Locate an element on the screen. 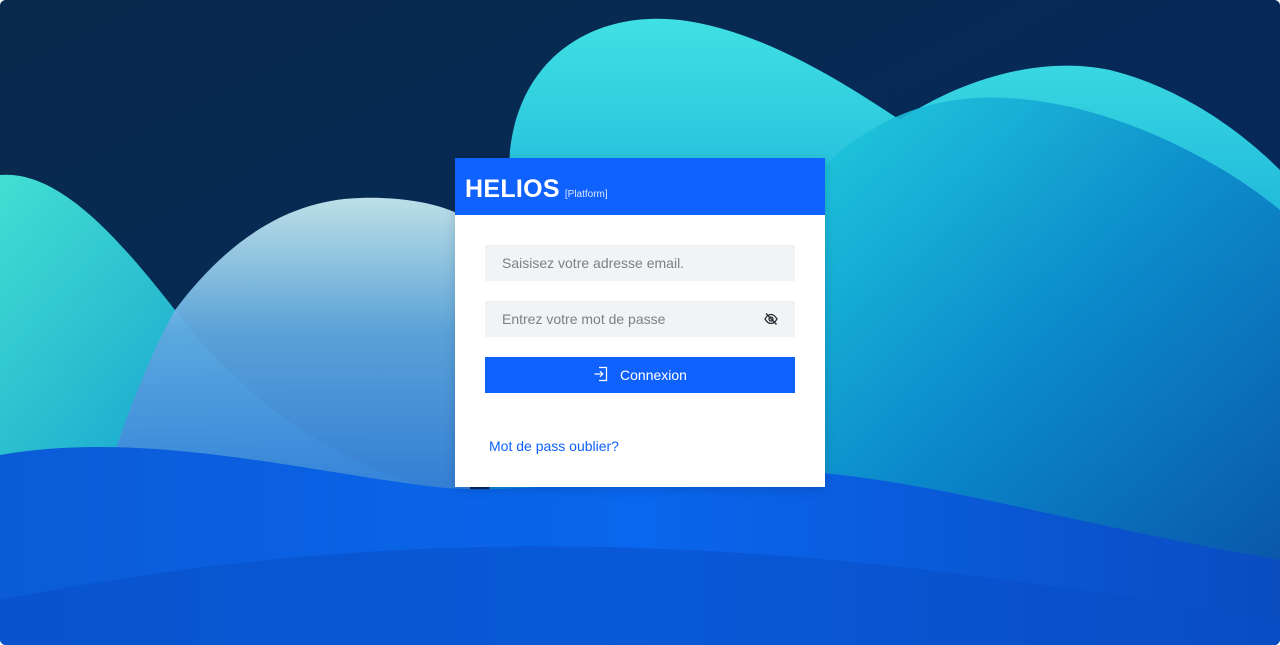 This screenshot has height=645, width=1280. forgot-password-link: Mot de pass oublier? is located at coordinates (554, 446).